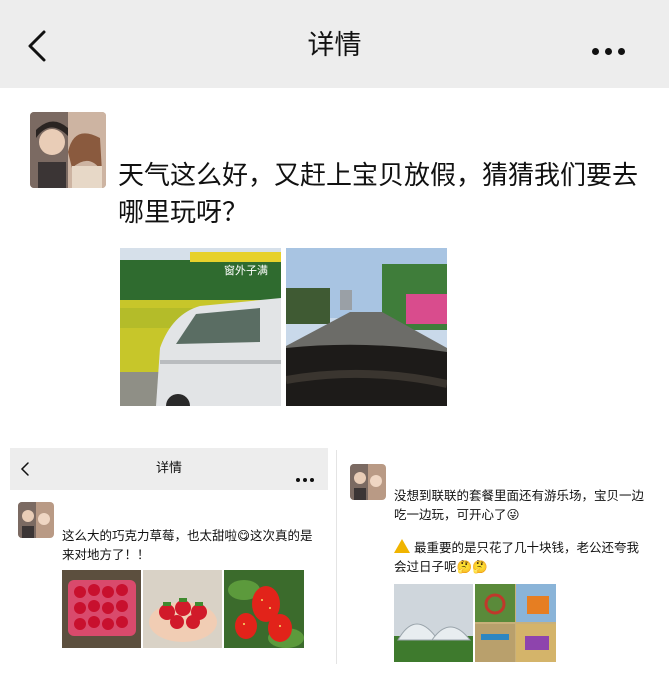 The width and height of the screenshot is (669, 678). Describe the element at coordinates (402, 546) in the screenshot. I see `warning-icon` at that location.